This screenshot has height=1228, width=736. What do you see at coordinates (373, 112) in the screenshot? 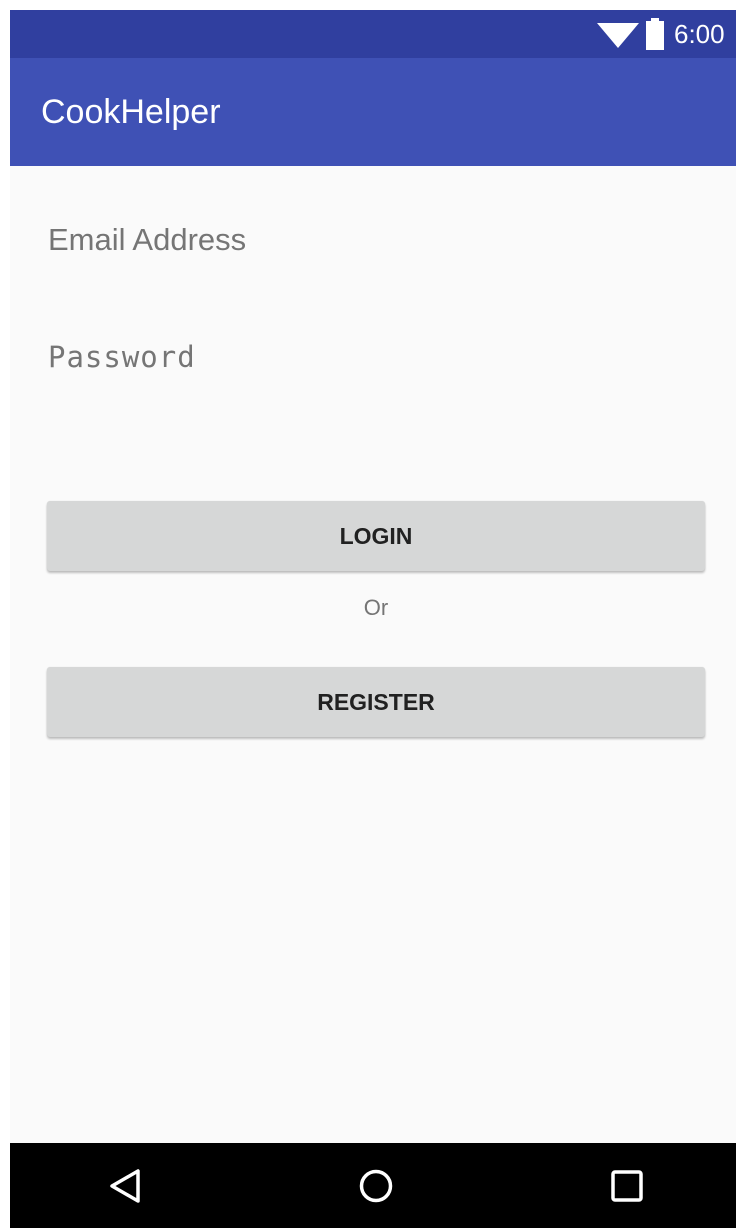
I see `app-bar: CookHelper` at bounding box center [373, 112].